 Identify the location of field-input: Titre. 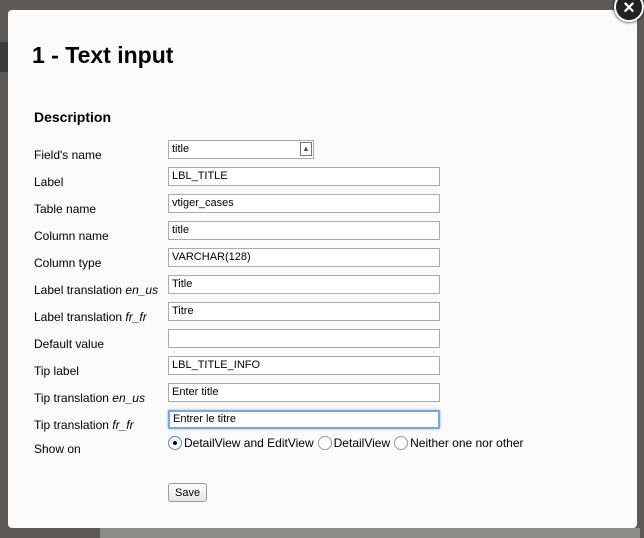
(304, 311).